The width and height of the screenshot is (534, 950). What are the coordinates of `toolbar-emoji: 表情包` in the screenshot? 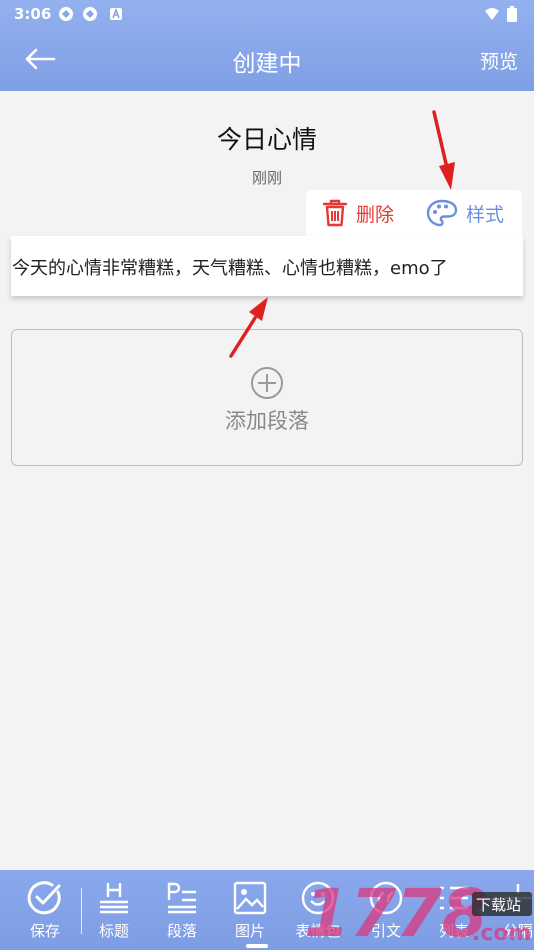 It's located at (318, 913).